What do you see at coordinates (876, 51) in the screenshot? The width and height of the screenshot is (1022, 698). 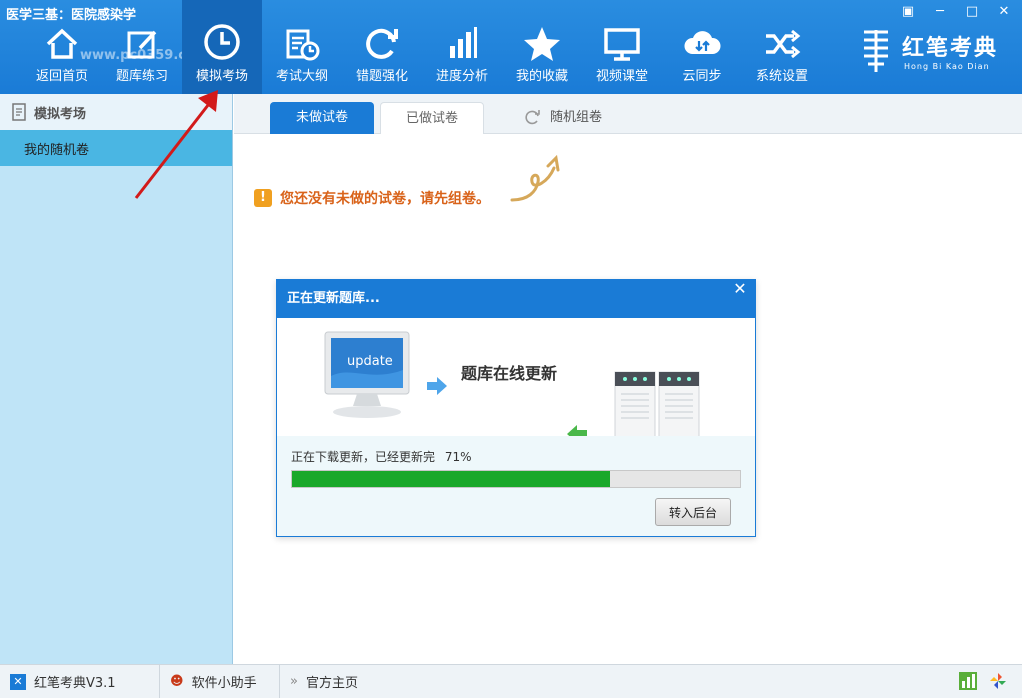 I see `pen-logo-icon` at bounding box center [876, 51].